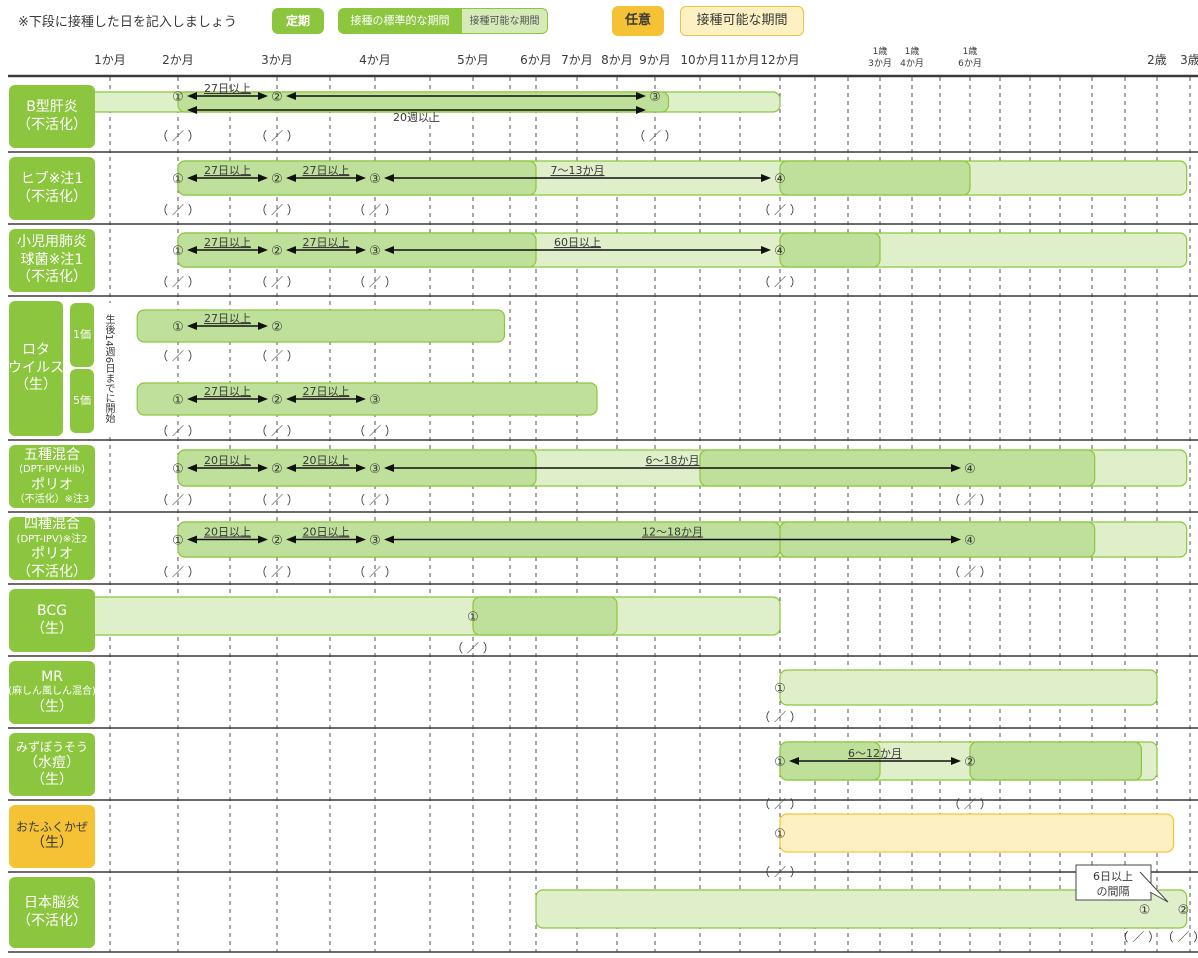 This screenshot has height=958, width=1198. What do you see at coordinates (52, 454) in the screenshot?
I see `vaccine-name-line: 五種混合` at bounding box center [52, 454].